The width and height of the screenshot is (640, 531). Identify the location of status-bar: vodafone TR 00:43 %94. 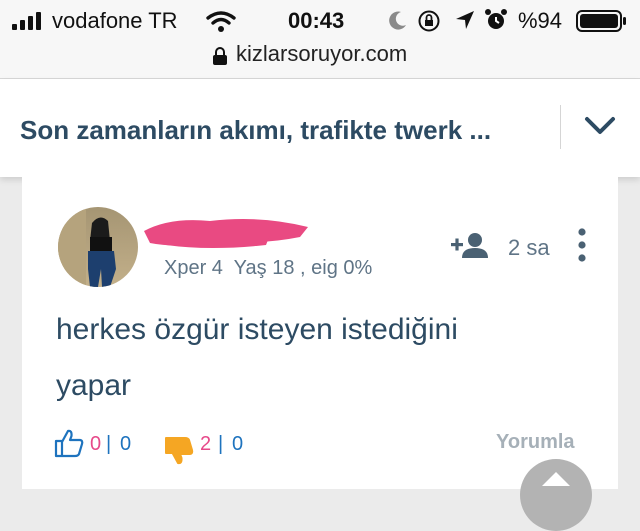
(320, 20).